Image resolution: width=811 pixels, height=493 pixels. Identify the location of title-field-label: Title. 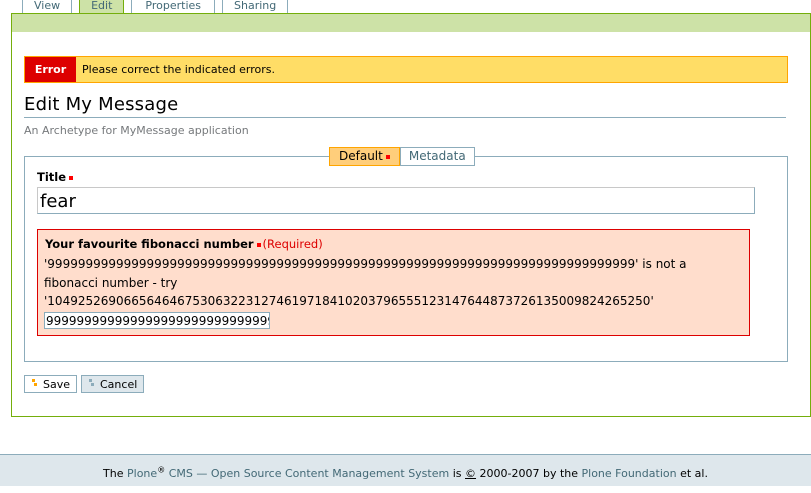
(55, 177).